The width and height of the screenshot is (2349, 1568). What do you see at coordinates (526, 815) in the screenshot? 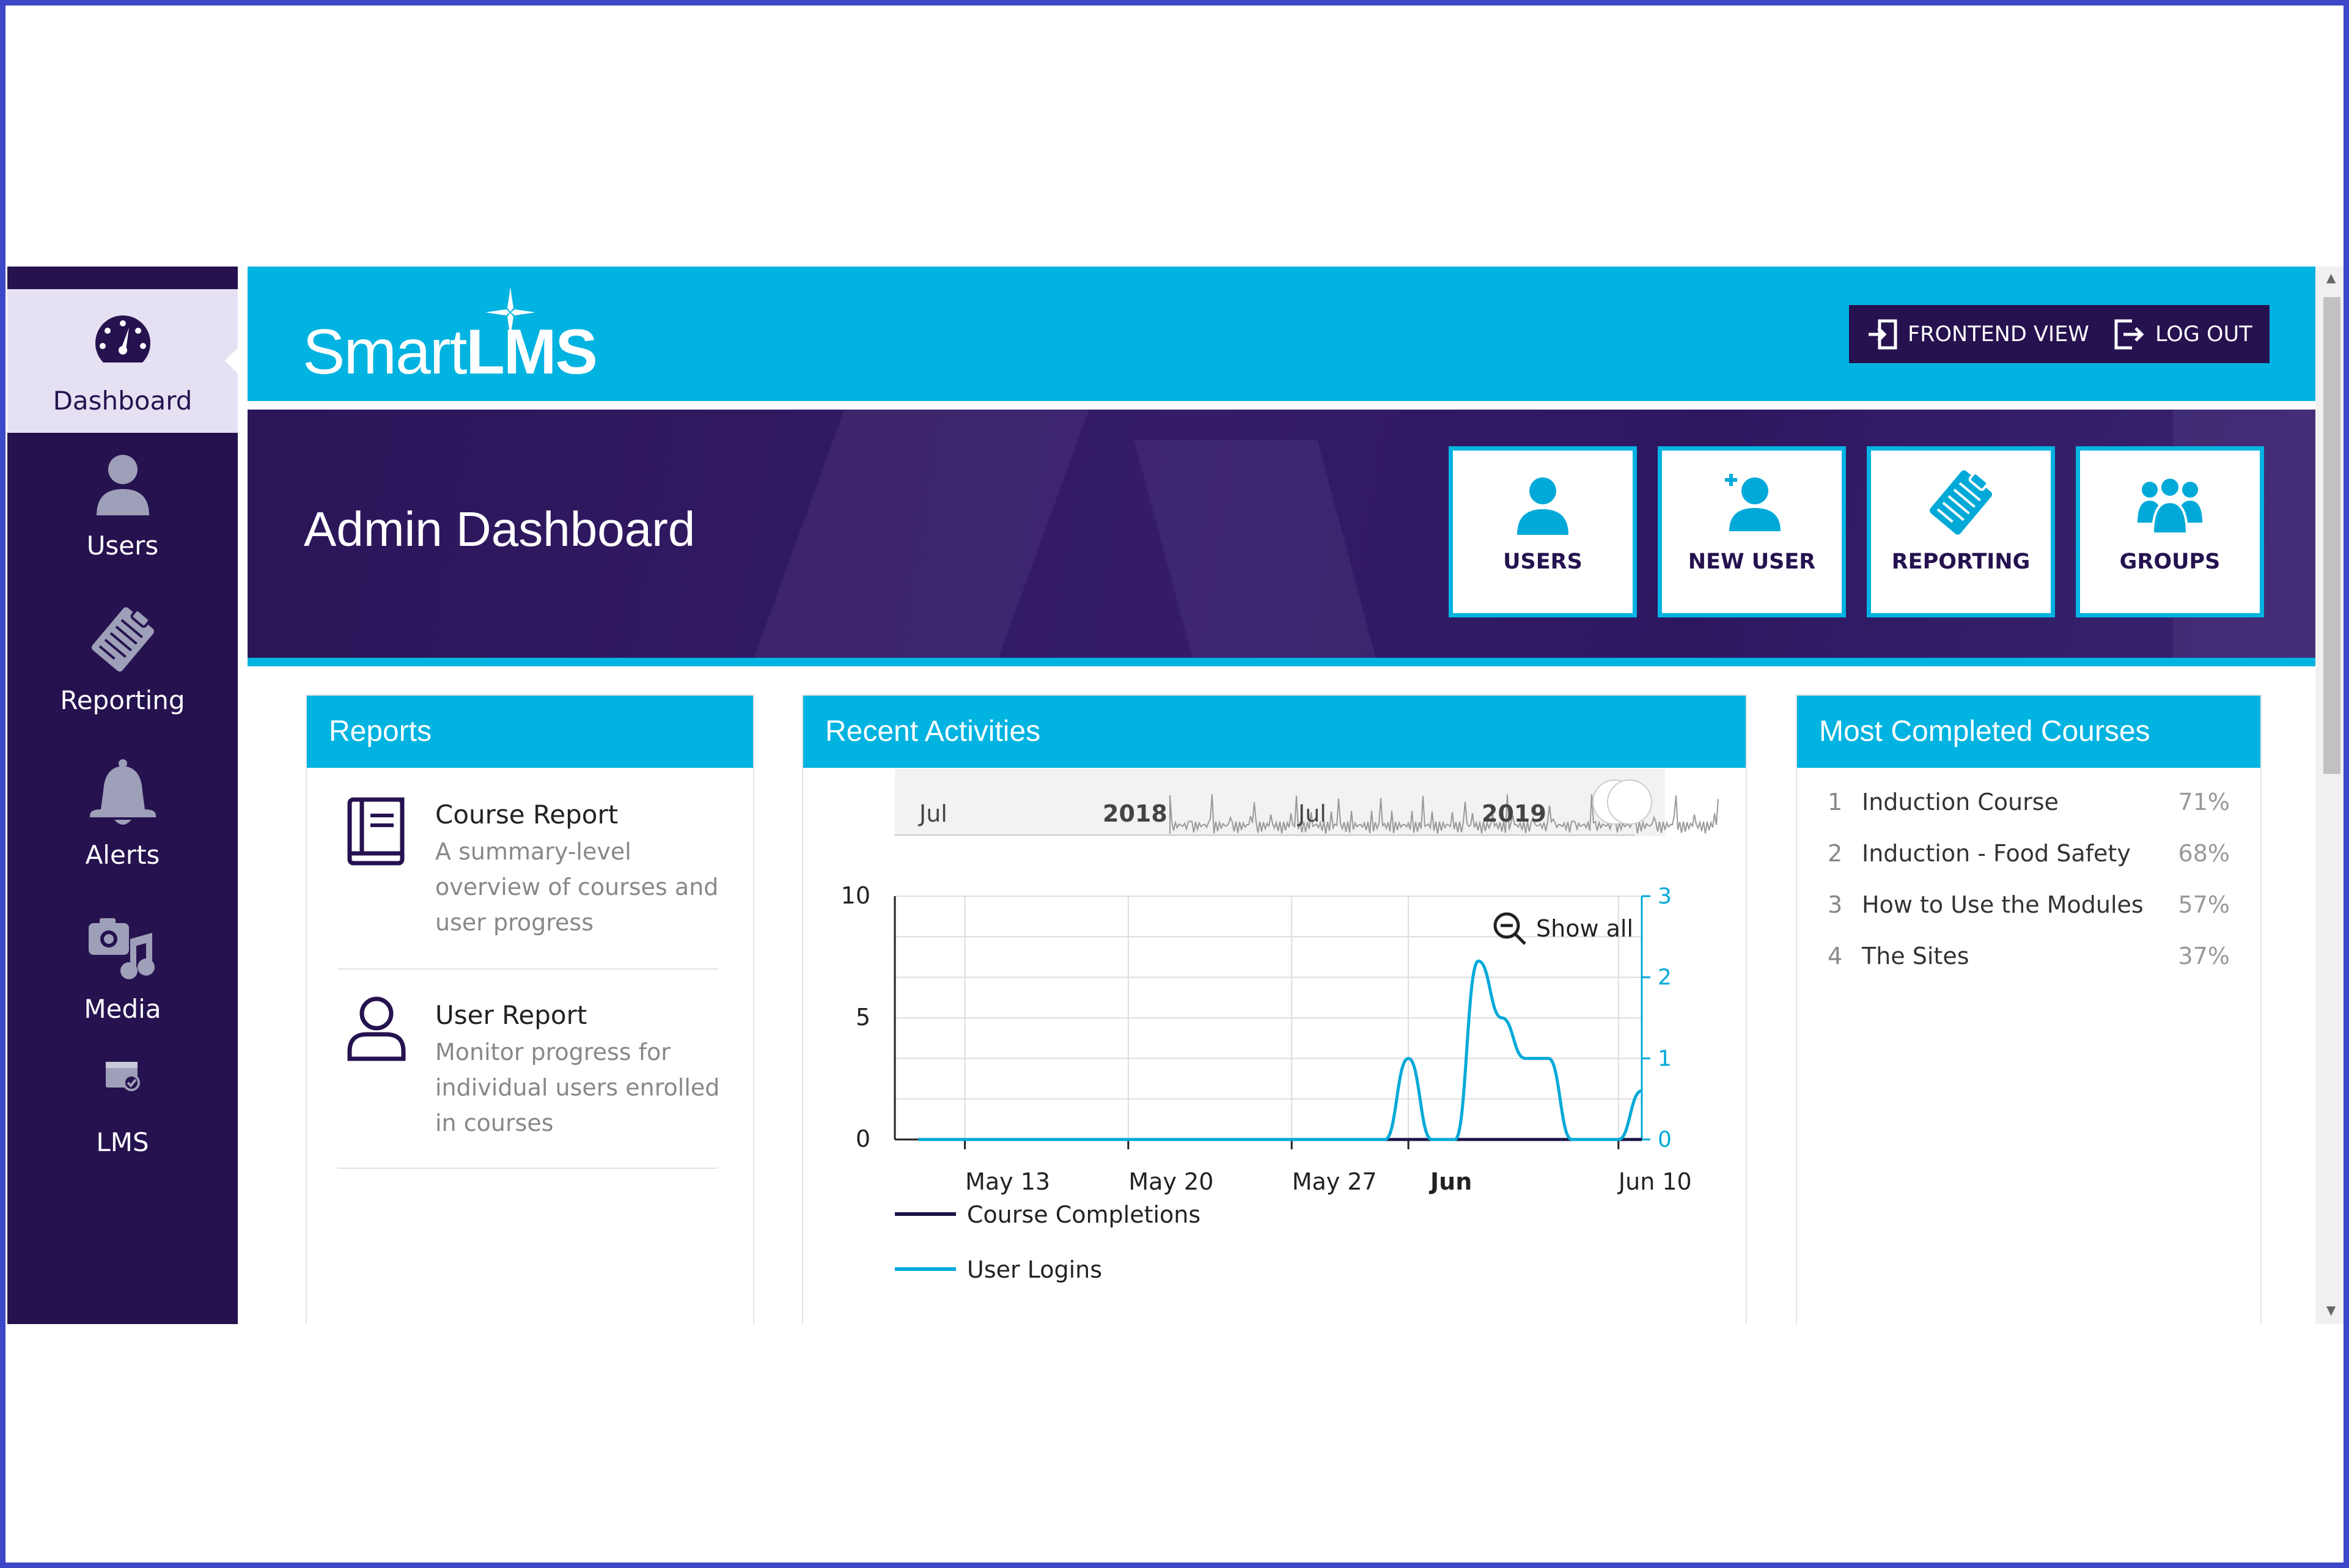
I see `course-report-link: Course Report` at bounding box center [526, 815].